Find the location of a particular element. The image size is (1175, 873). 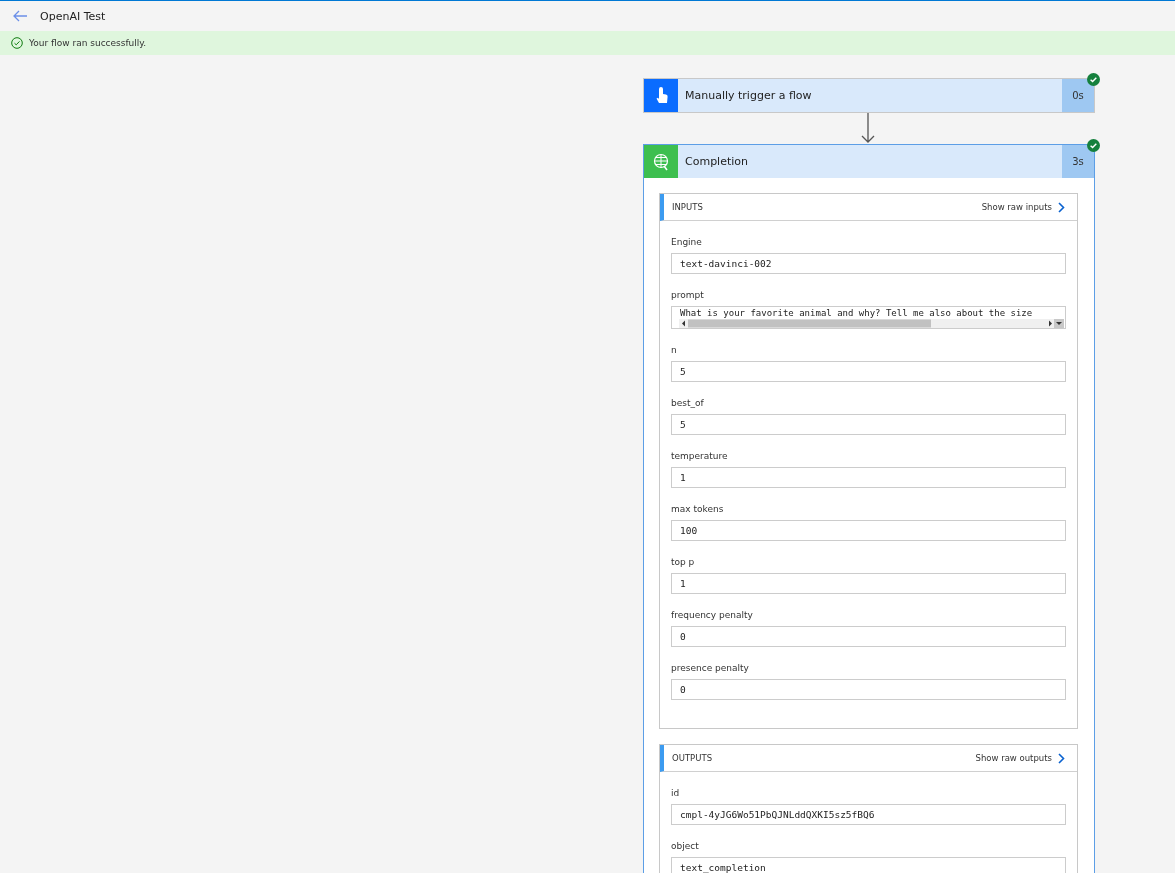

field-label: max tokens is located at coordinates (698, 510).